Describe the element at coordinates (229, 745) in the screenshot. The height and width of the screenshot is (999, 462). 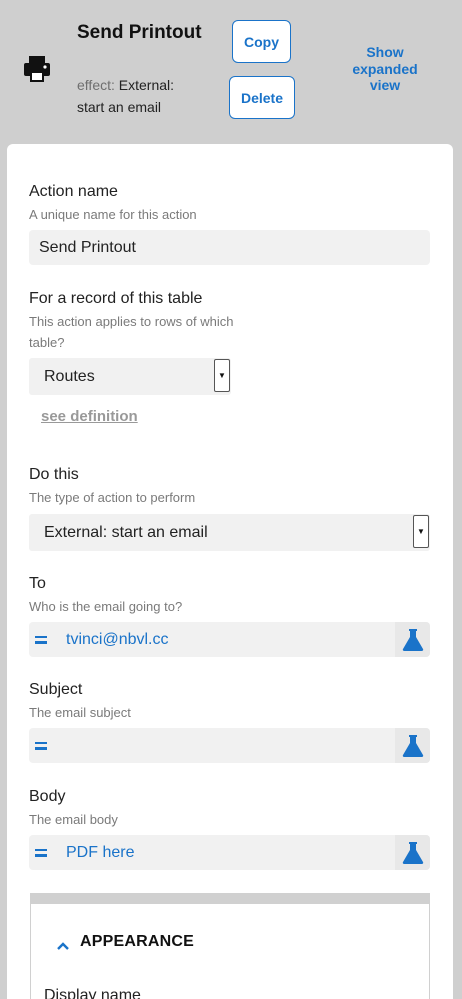
I see `subject-expression-input` at that location.